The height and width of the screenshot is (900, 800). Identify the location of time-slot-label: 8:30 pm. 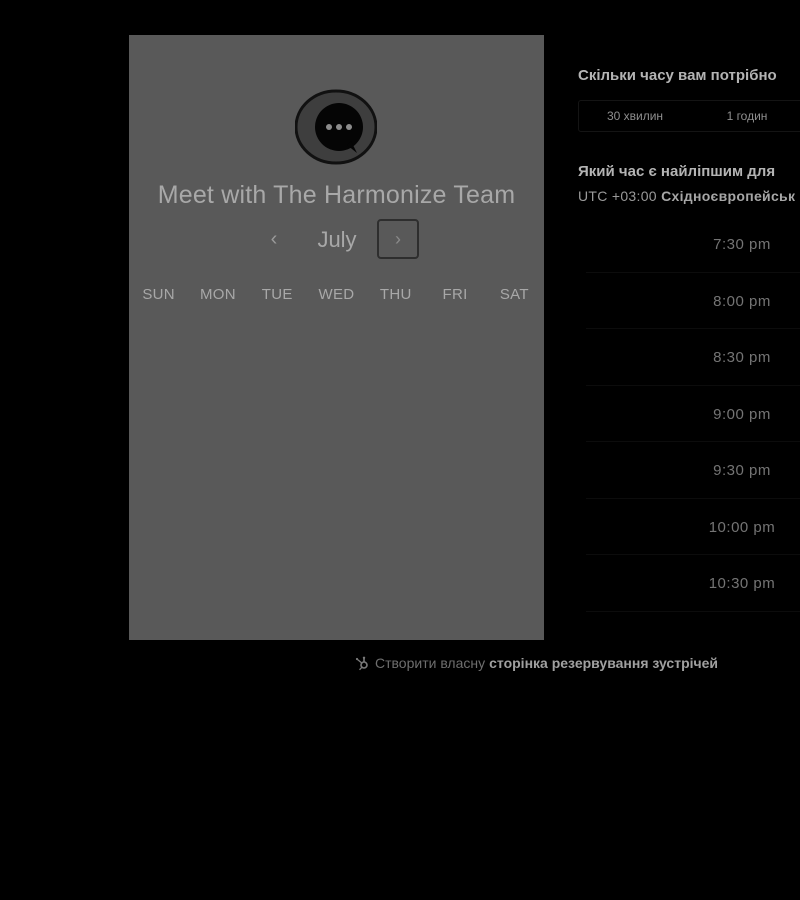
(742, 357).